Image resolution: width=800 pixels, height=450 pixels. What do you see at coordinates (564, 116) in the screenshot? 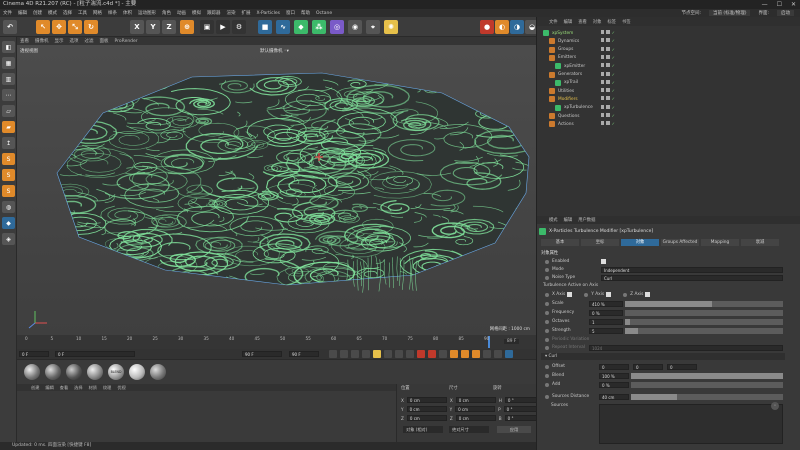
I see `object-row: Questions` at bounding box center [564, 116].